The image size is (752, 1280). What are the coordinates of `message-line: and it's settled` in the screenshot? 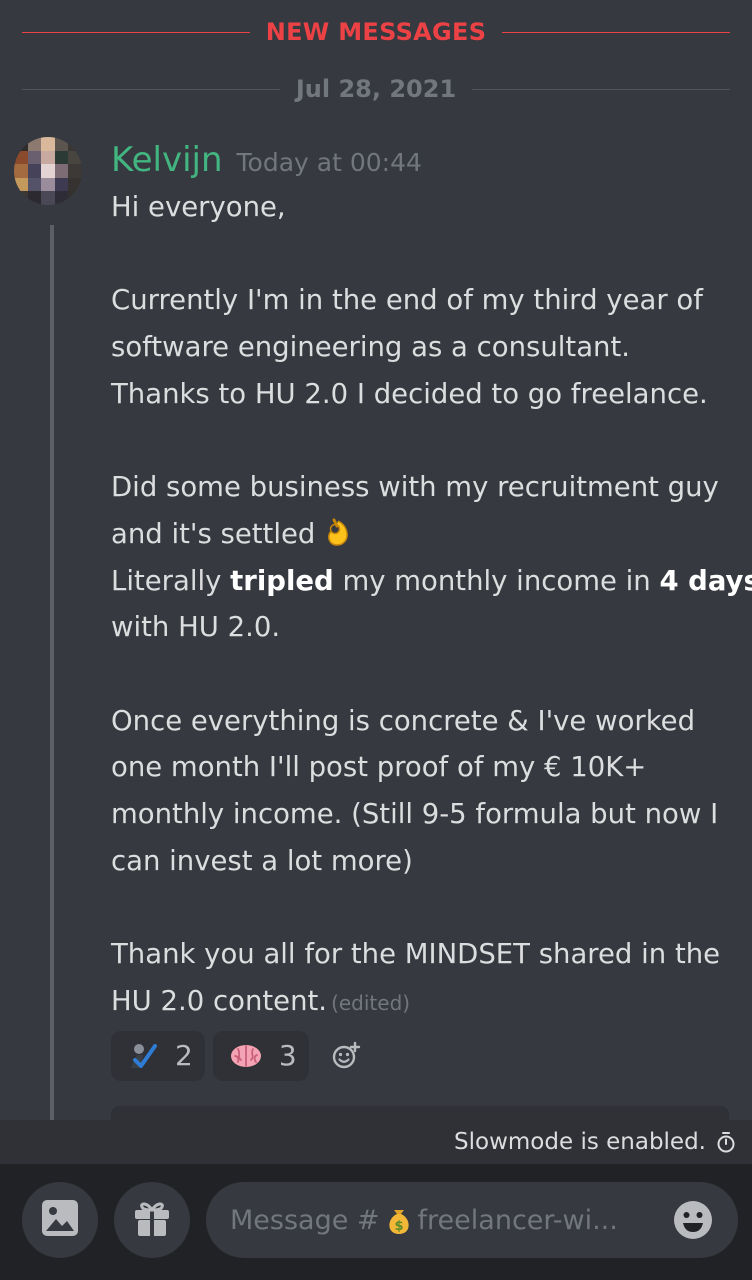 It's located at (426, 534).